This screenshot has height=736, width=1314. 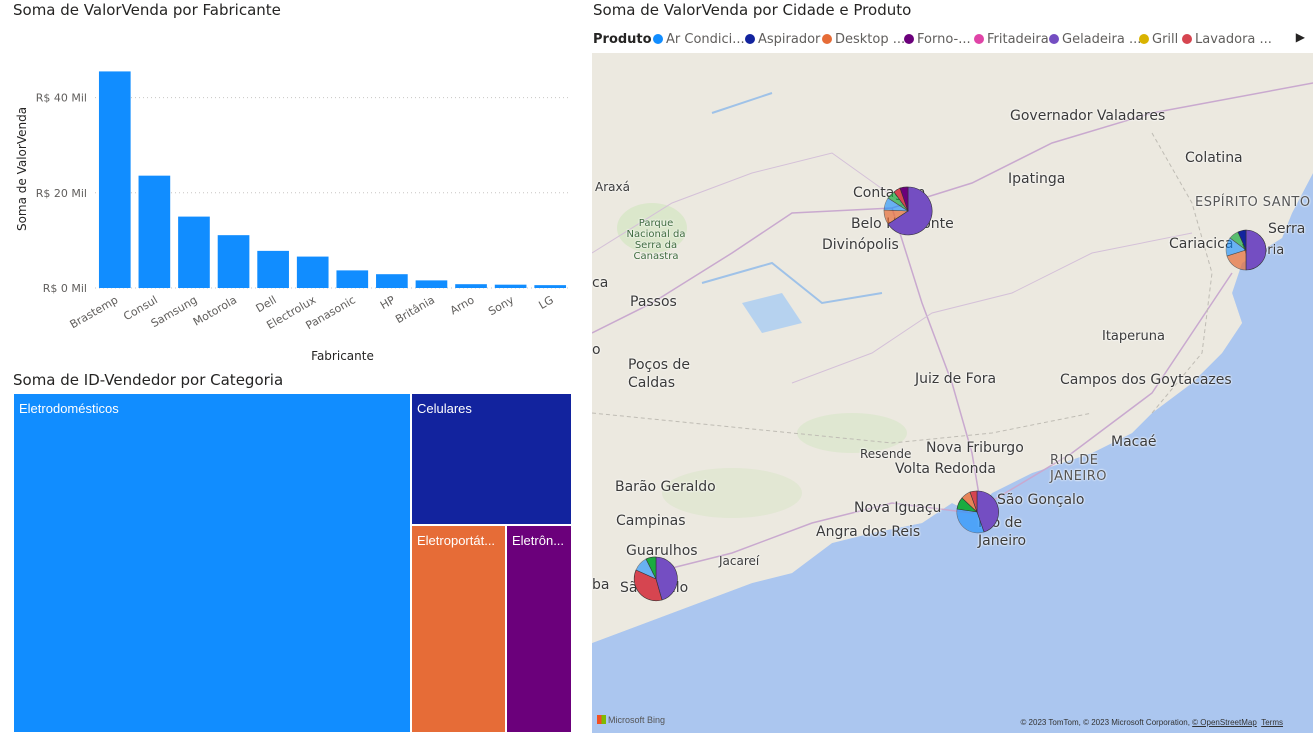 What do you see at coordinates (388, 302) in the screenshot?
I see `x-tick-label: HP` at bounding box center [388, 302].